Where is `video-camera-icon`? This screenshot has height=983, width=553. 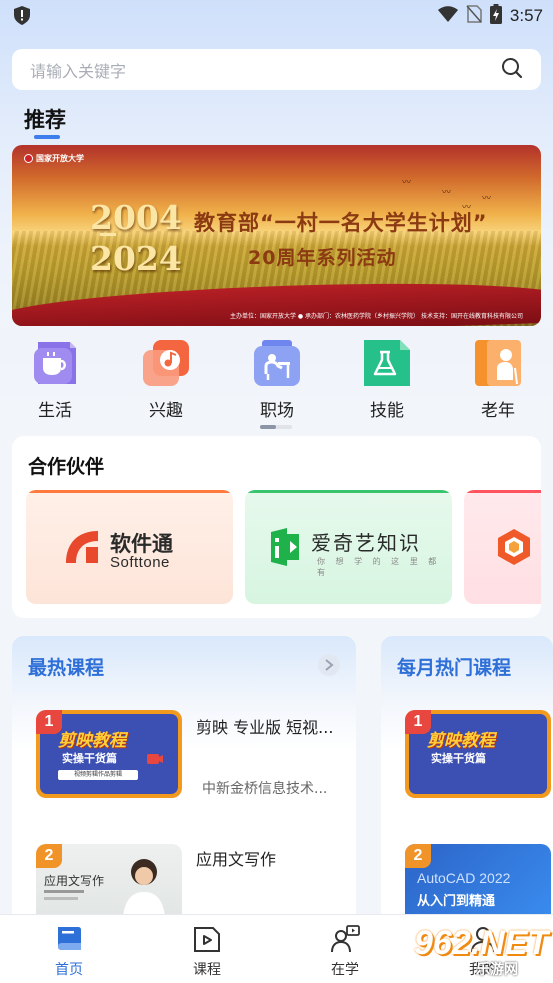
video-camera-icon is located at coordinates (155, 761).